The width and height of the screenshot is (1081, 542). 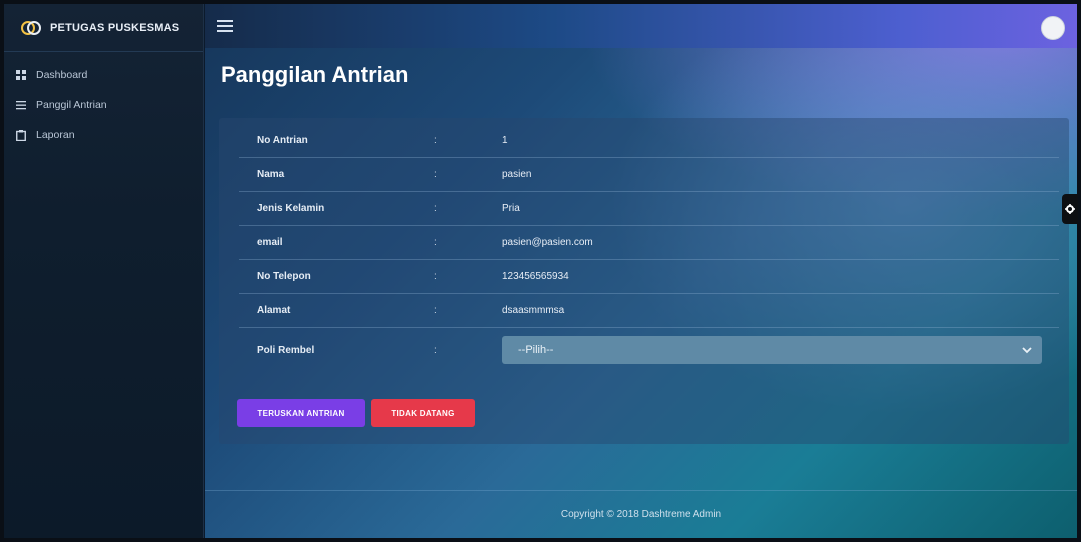 I want to click on settings-gear-icon, so click(x=1070, y=209).